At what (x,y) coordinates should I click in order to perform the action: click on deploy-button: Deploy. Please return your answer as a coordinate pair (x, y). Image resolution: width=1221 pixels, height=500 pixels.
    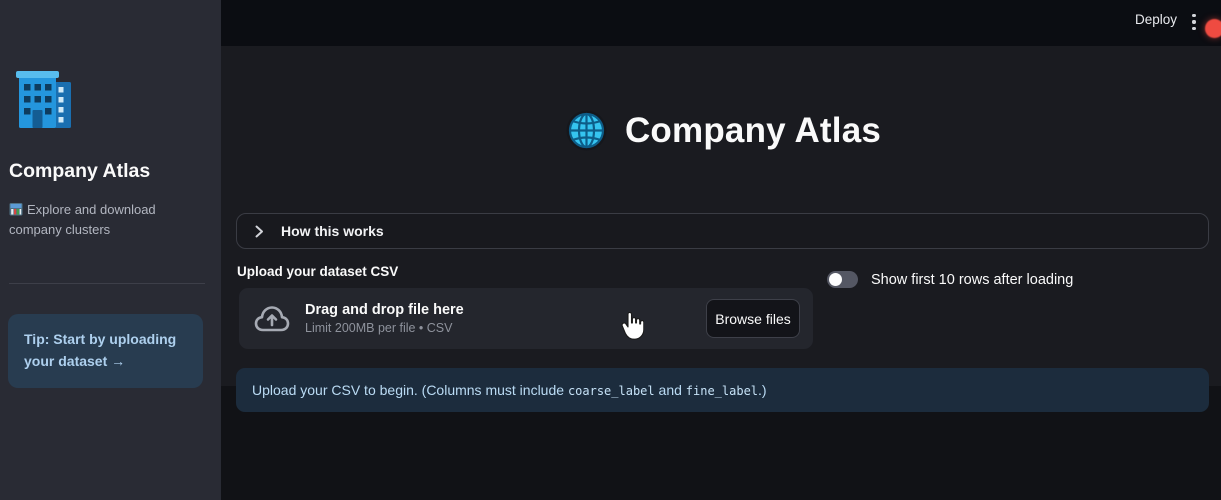
    Looking at the image, I should click on (1156, 19).